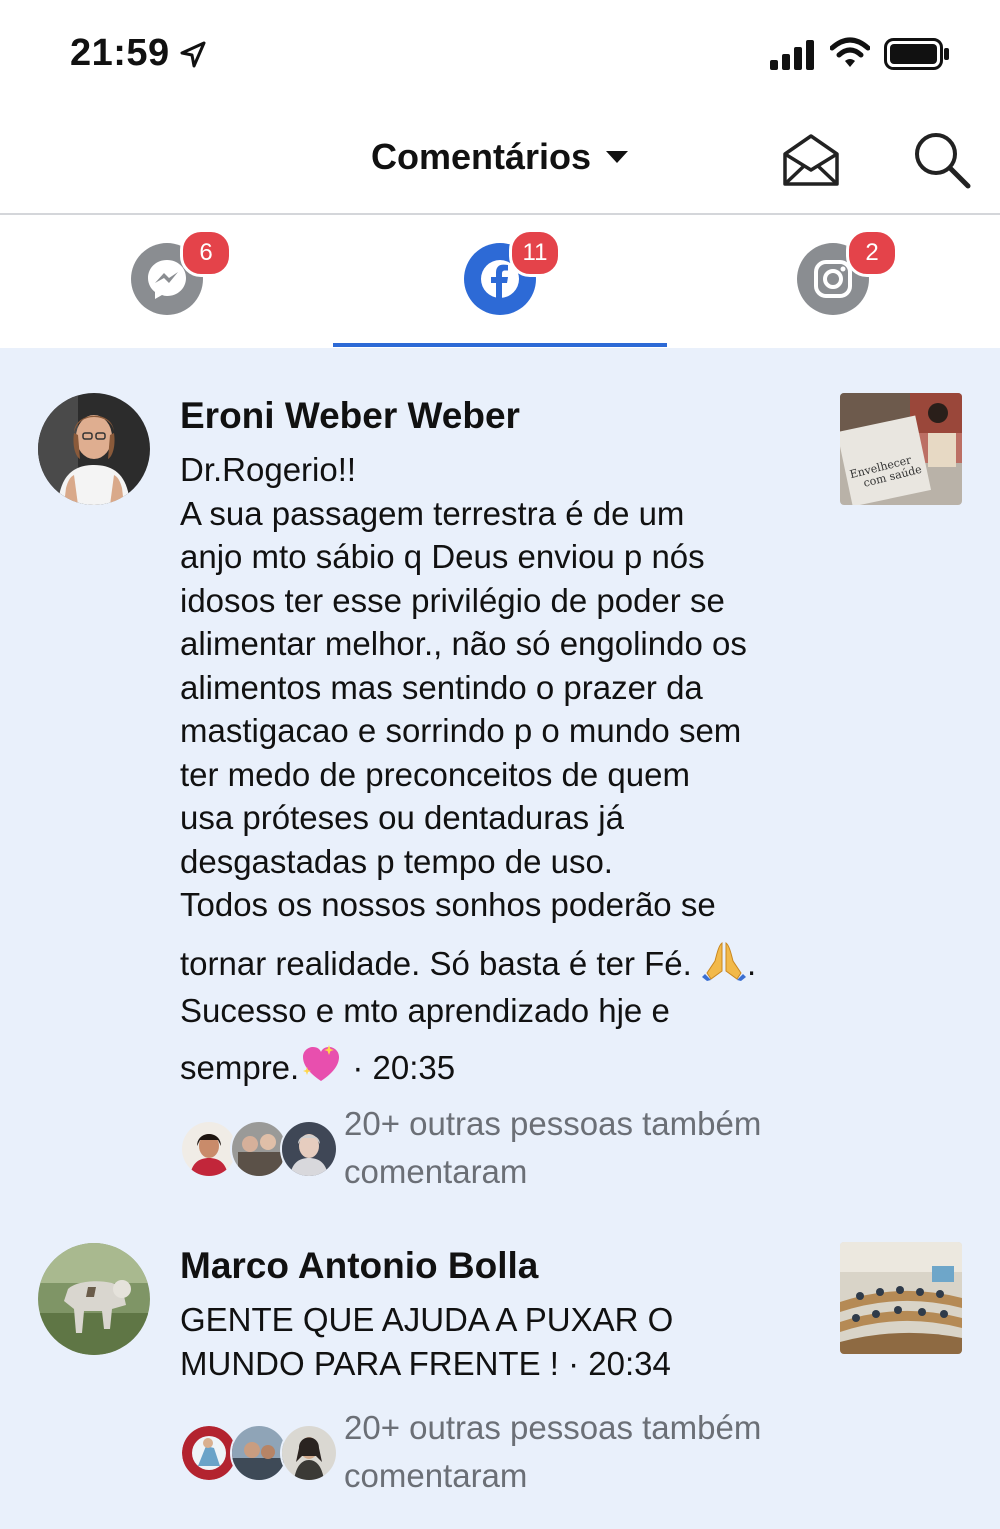 This screenshot has width=1000, height=1529. What do you see at coordinates (350, 416) in the screenshot?
I see `comment-author: Eroni Weber Weber` at bounding box center [350, 416].